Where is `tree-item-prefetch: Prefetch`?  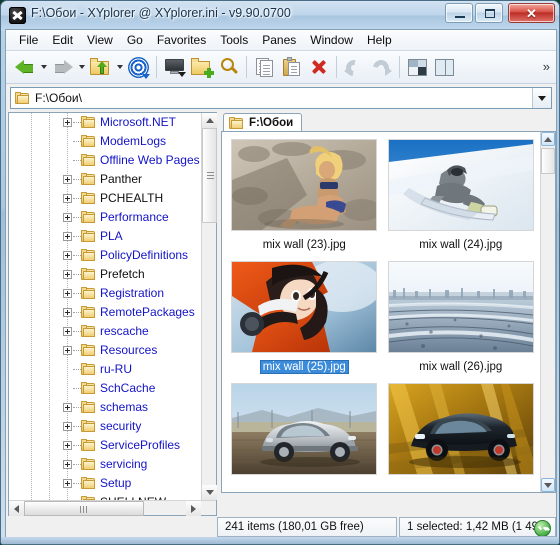
tree-item-prefetch: Prefetch is located at coordinates (112, 274).